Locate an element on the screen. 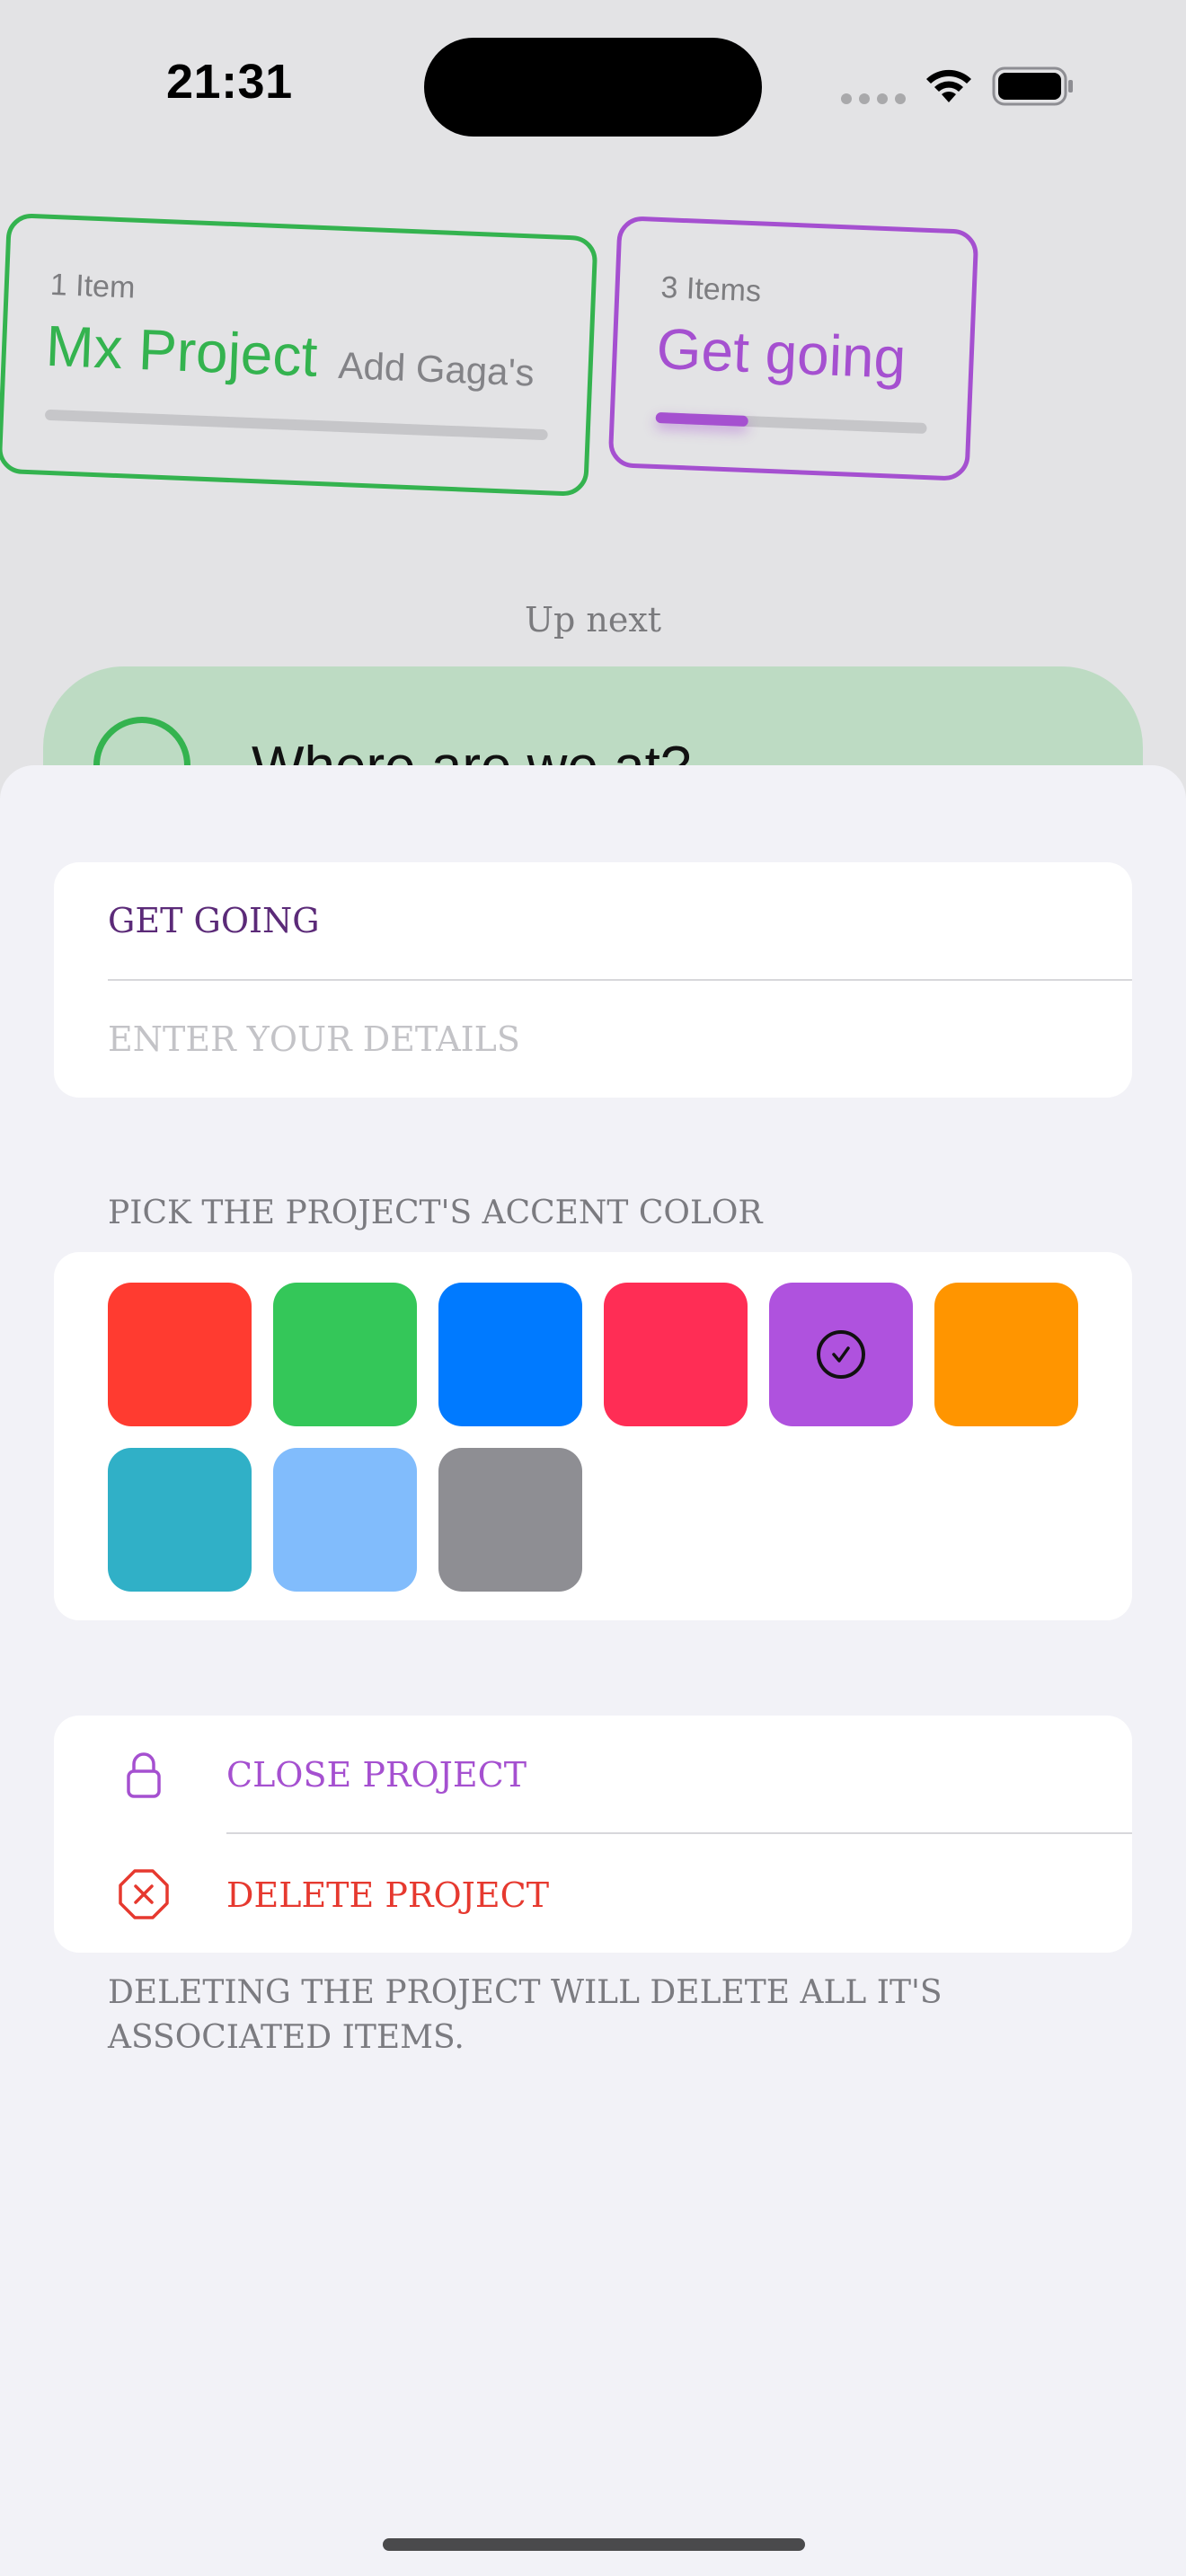 This screenshot has height=2576, width=1186. project-card-get-going: 3 Items Get going is located at coordinates (793, 348).